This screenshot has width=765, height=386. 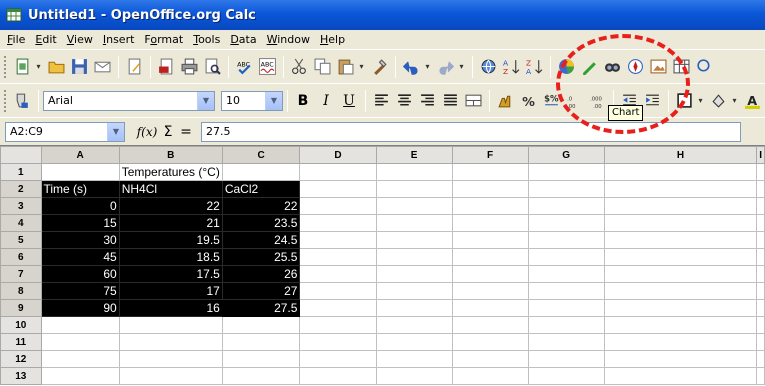 What do you see at coordinates (170, 223) in the screenshot?
I see `cell: 21` at bounding box center [170, 223].